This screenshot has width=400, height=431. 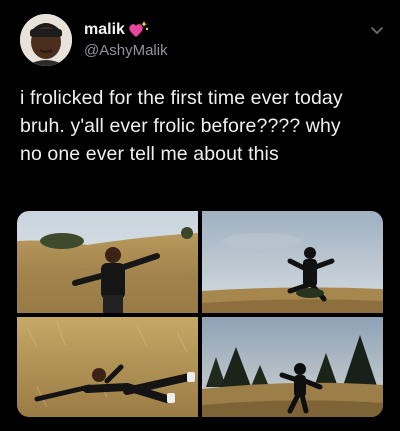 What do you see at coordinates (202, 41) in the screenshot?
I see `tweet-header: malik @AshyMalik` at bounding box center [202, 41].